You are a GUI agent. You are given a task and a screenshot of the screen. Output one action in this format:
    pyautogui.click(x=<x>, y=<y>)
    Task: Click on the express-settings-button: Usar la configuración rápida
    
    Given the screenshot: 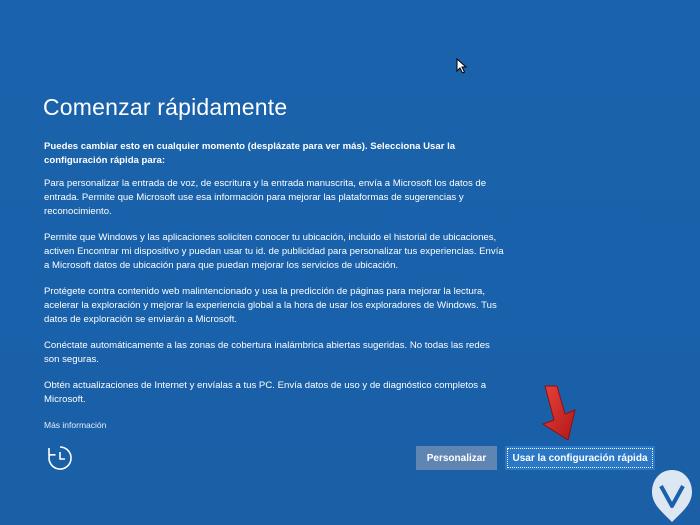 What is the action you would take?
    pyautogui.click(x=580, y=458)
    